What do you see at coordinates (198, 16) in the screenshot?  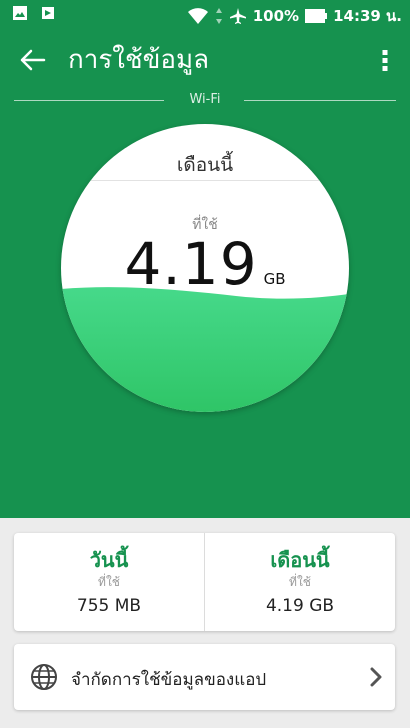 I see `wifi-icon` at bounding box center [198, 16].